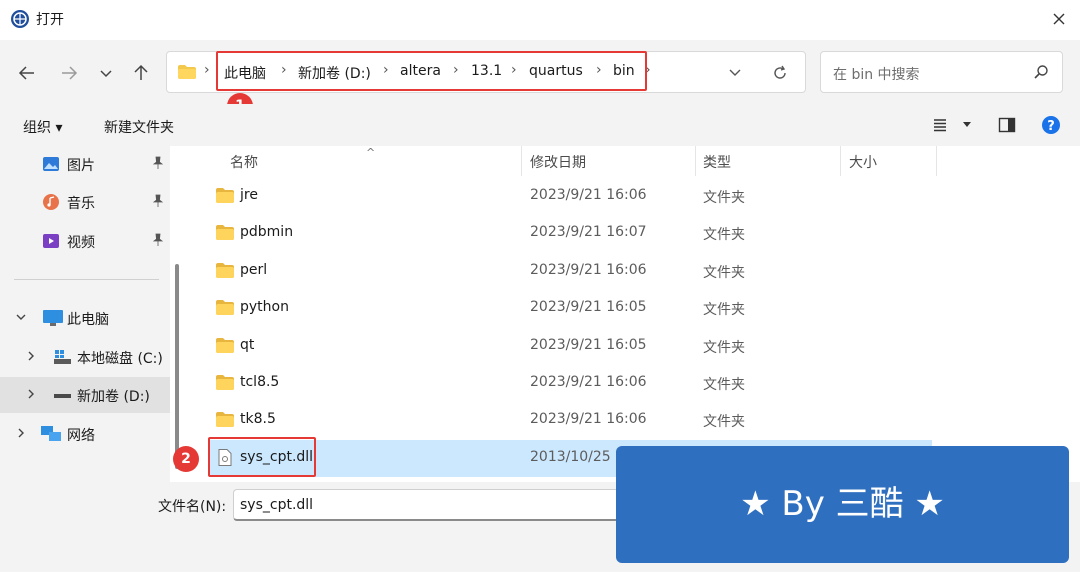 This screenshot has width=1080, height=572. Describe the element at coordinates (81, 166) in the screenshot. I see `sidebar-item-label: 图片` at that location.